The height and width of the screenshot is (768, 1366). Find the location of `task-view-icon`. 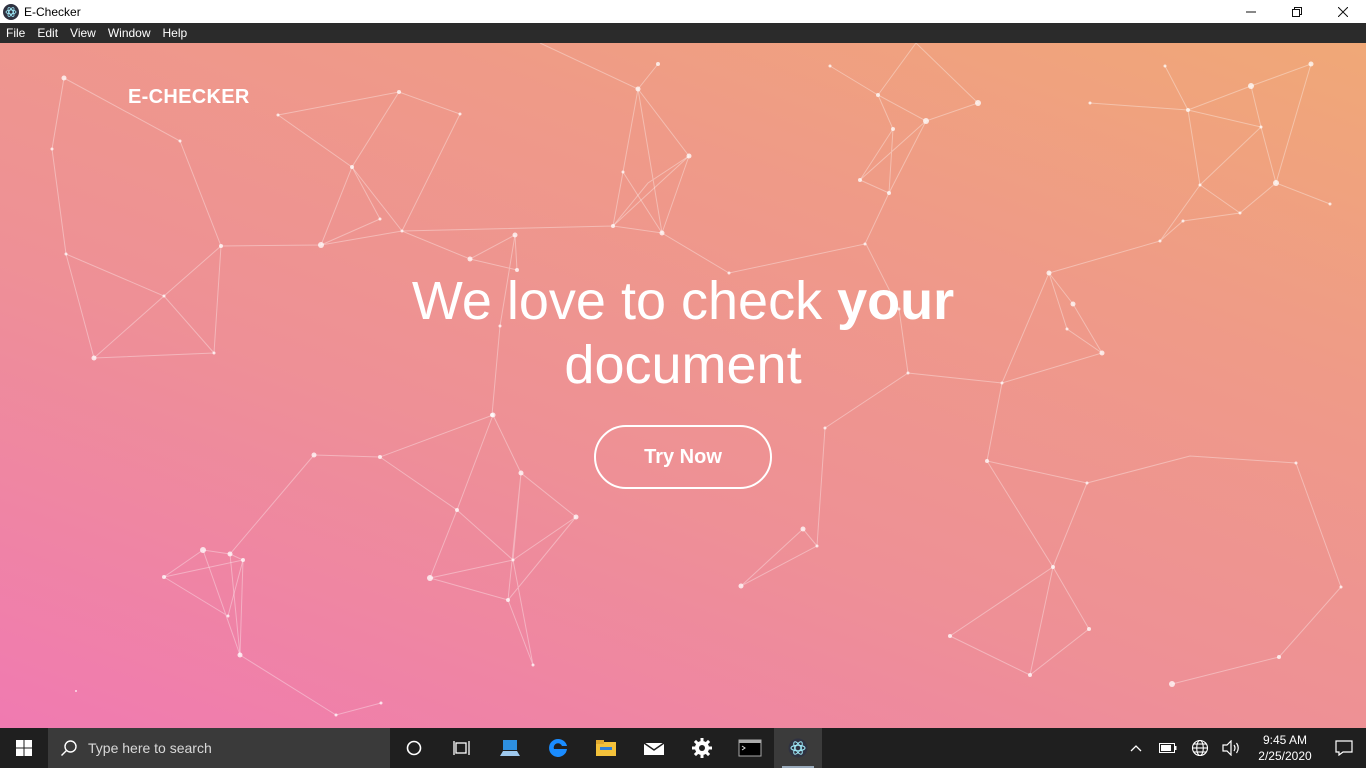

task-view-icon is located at coordinates (461, 748).